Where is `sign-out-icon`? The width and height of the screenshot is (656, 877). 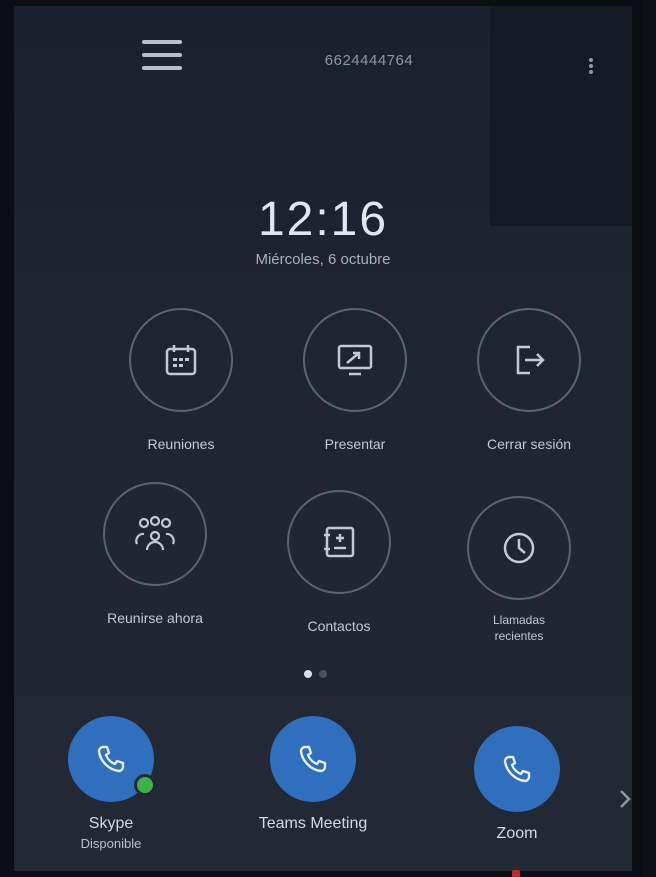 sign-out-icon is located at coordinates (530, 360).